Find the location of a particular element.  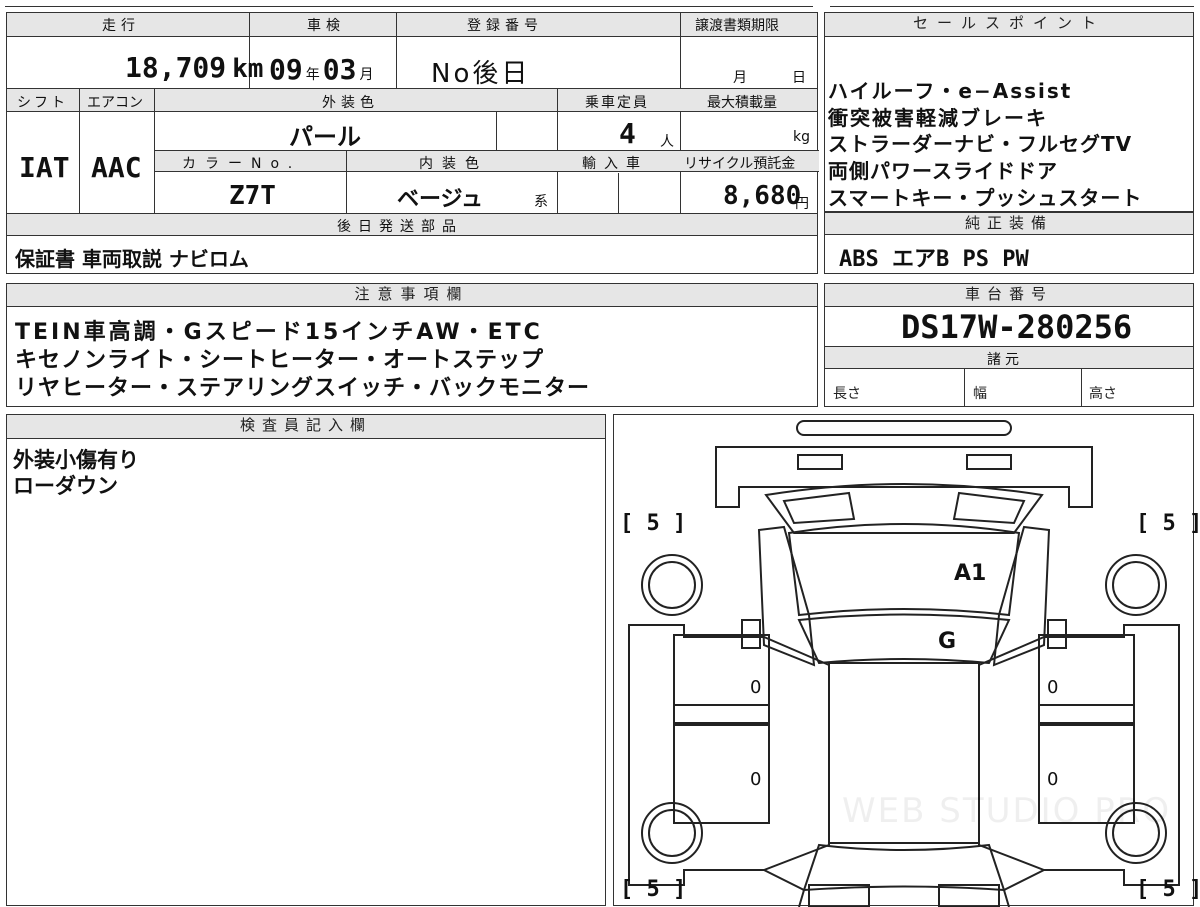

interior-color-value: ベージュ is located at coordinates (440, 199).